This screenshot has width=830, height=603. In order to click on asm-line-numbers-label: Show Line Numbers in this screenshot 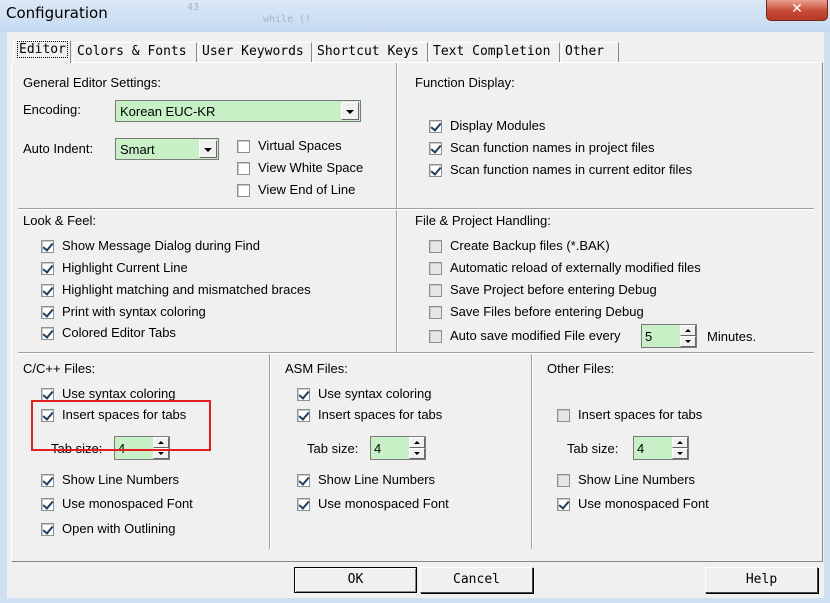, I will do `click(377, 479)`.